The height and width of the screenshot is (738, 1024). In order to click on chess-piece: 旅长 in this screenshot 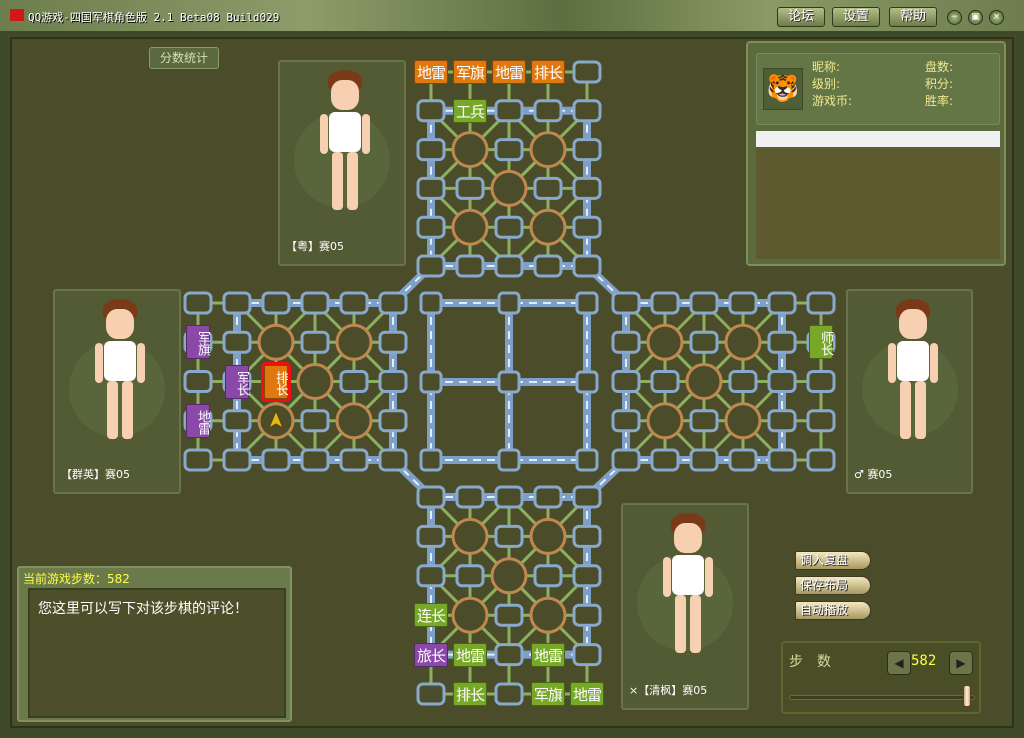, I will do `click(431, 654)`.